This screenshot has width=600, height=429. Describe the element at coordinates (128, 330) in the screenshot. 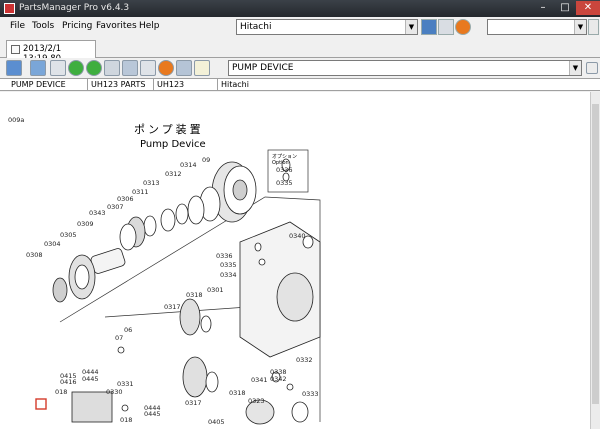

I see `part-label: 06` at that location.